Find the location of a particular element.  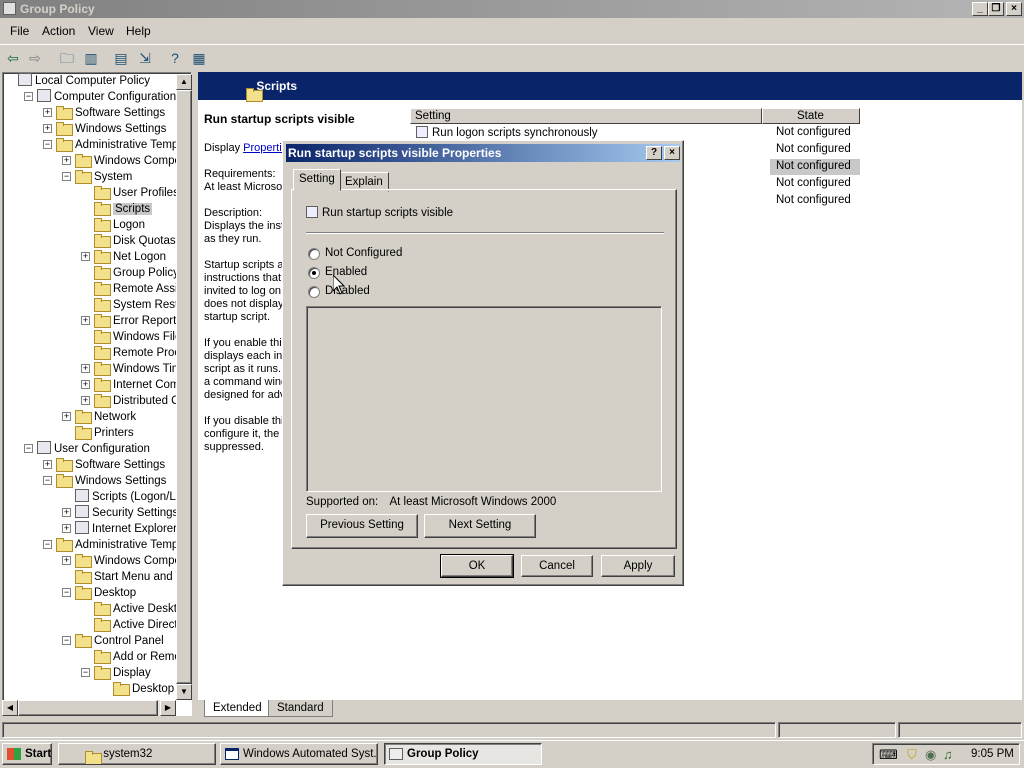

tree-vertical-scrollbar: ▲ ▼ is located at coordinates (184, 387).